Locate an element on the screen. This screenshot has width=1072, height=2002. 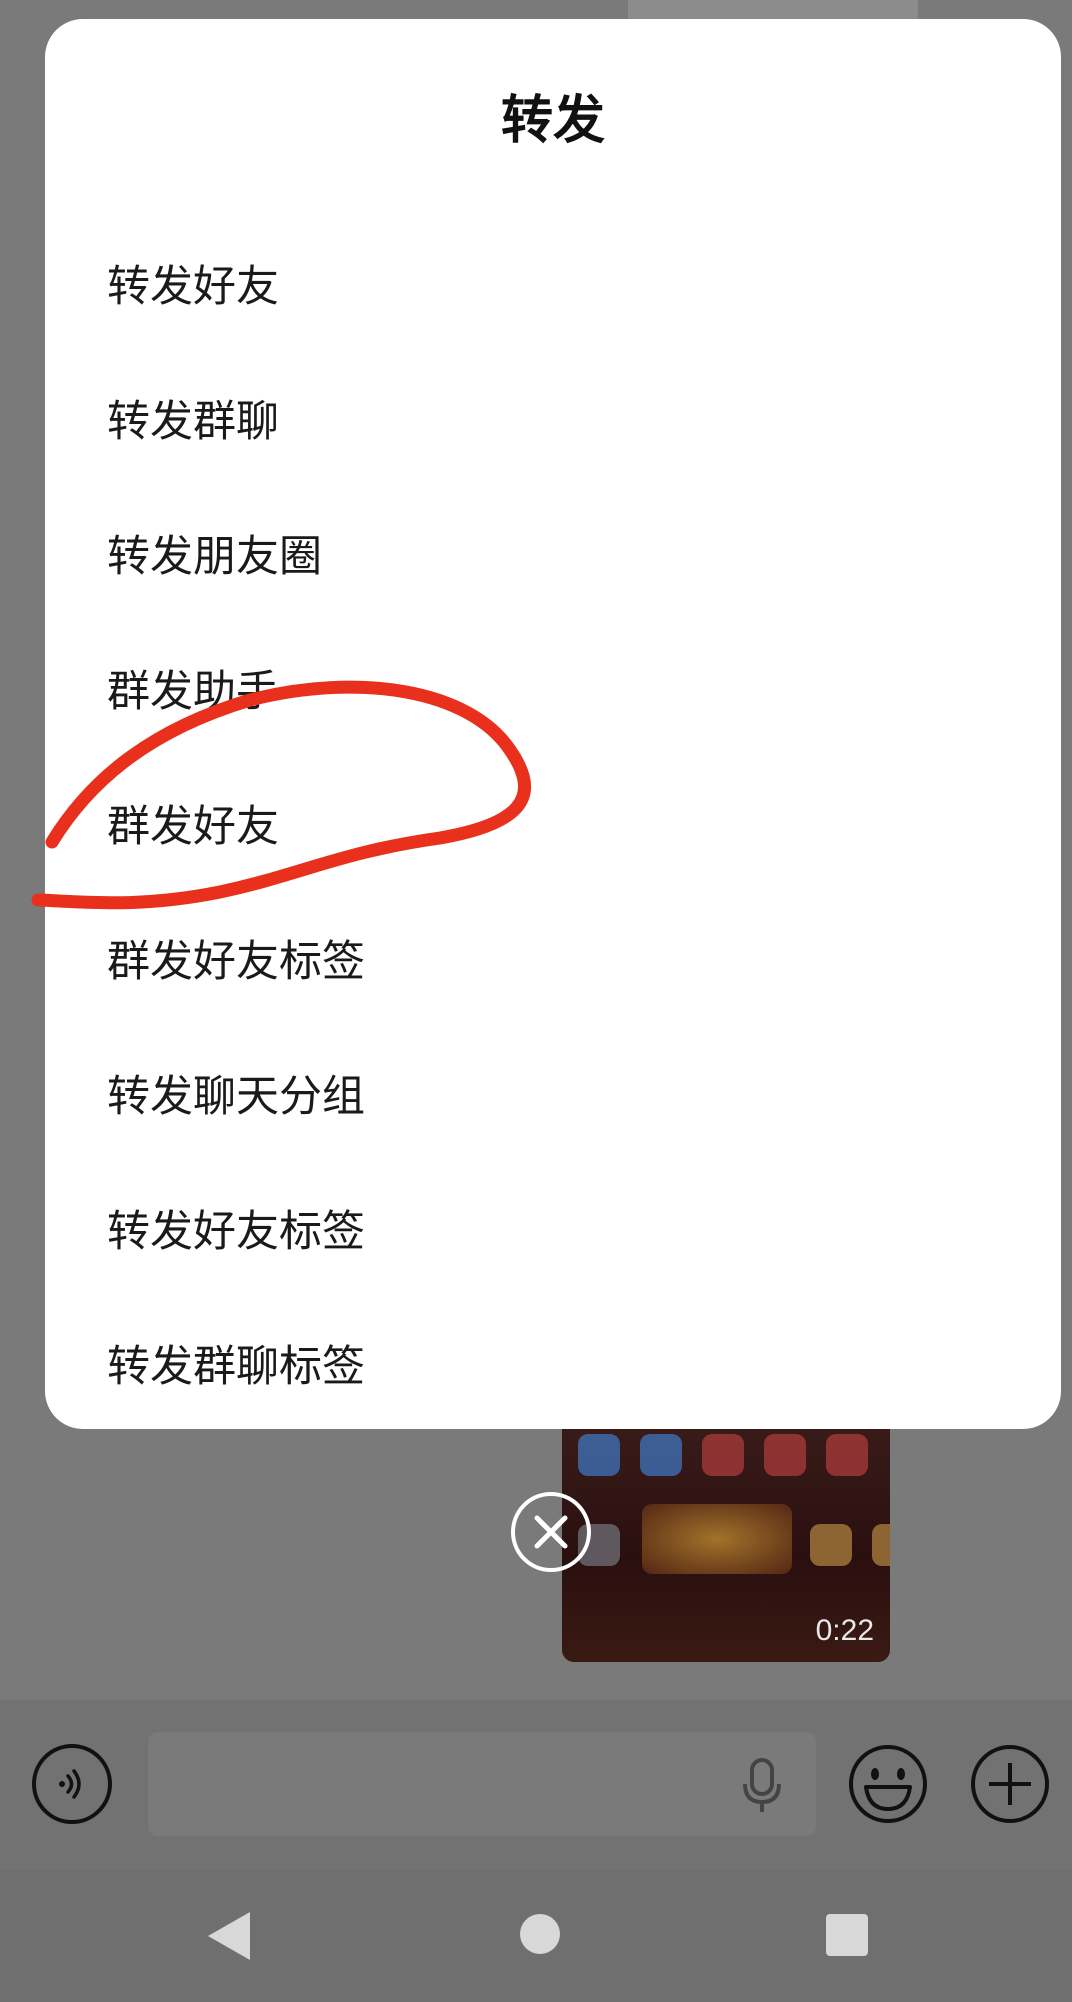
close-icon is located at coordinates (551, 1532).